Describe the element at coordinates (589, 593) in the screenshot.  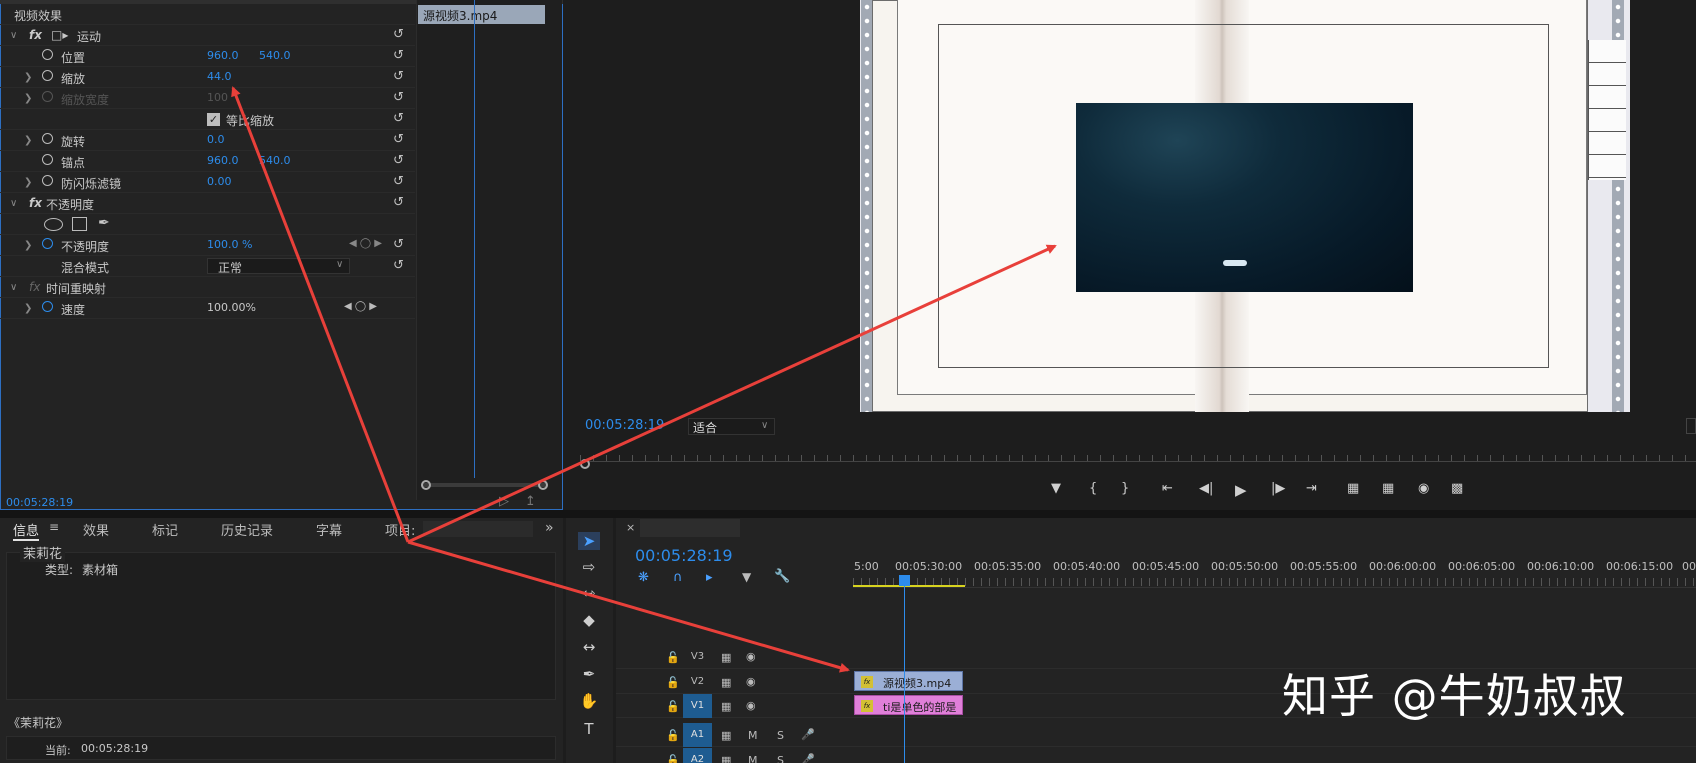
I see `ripple-edit-tool-icon: ⇿` at that location.